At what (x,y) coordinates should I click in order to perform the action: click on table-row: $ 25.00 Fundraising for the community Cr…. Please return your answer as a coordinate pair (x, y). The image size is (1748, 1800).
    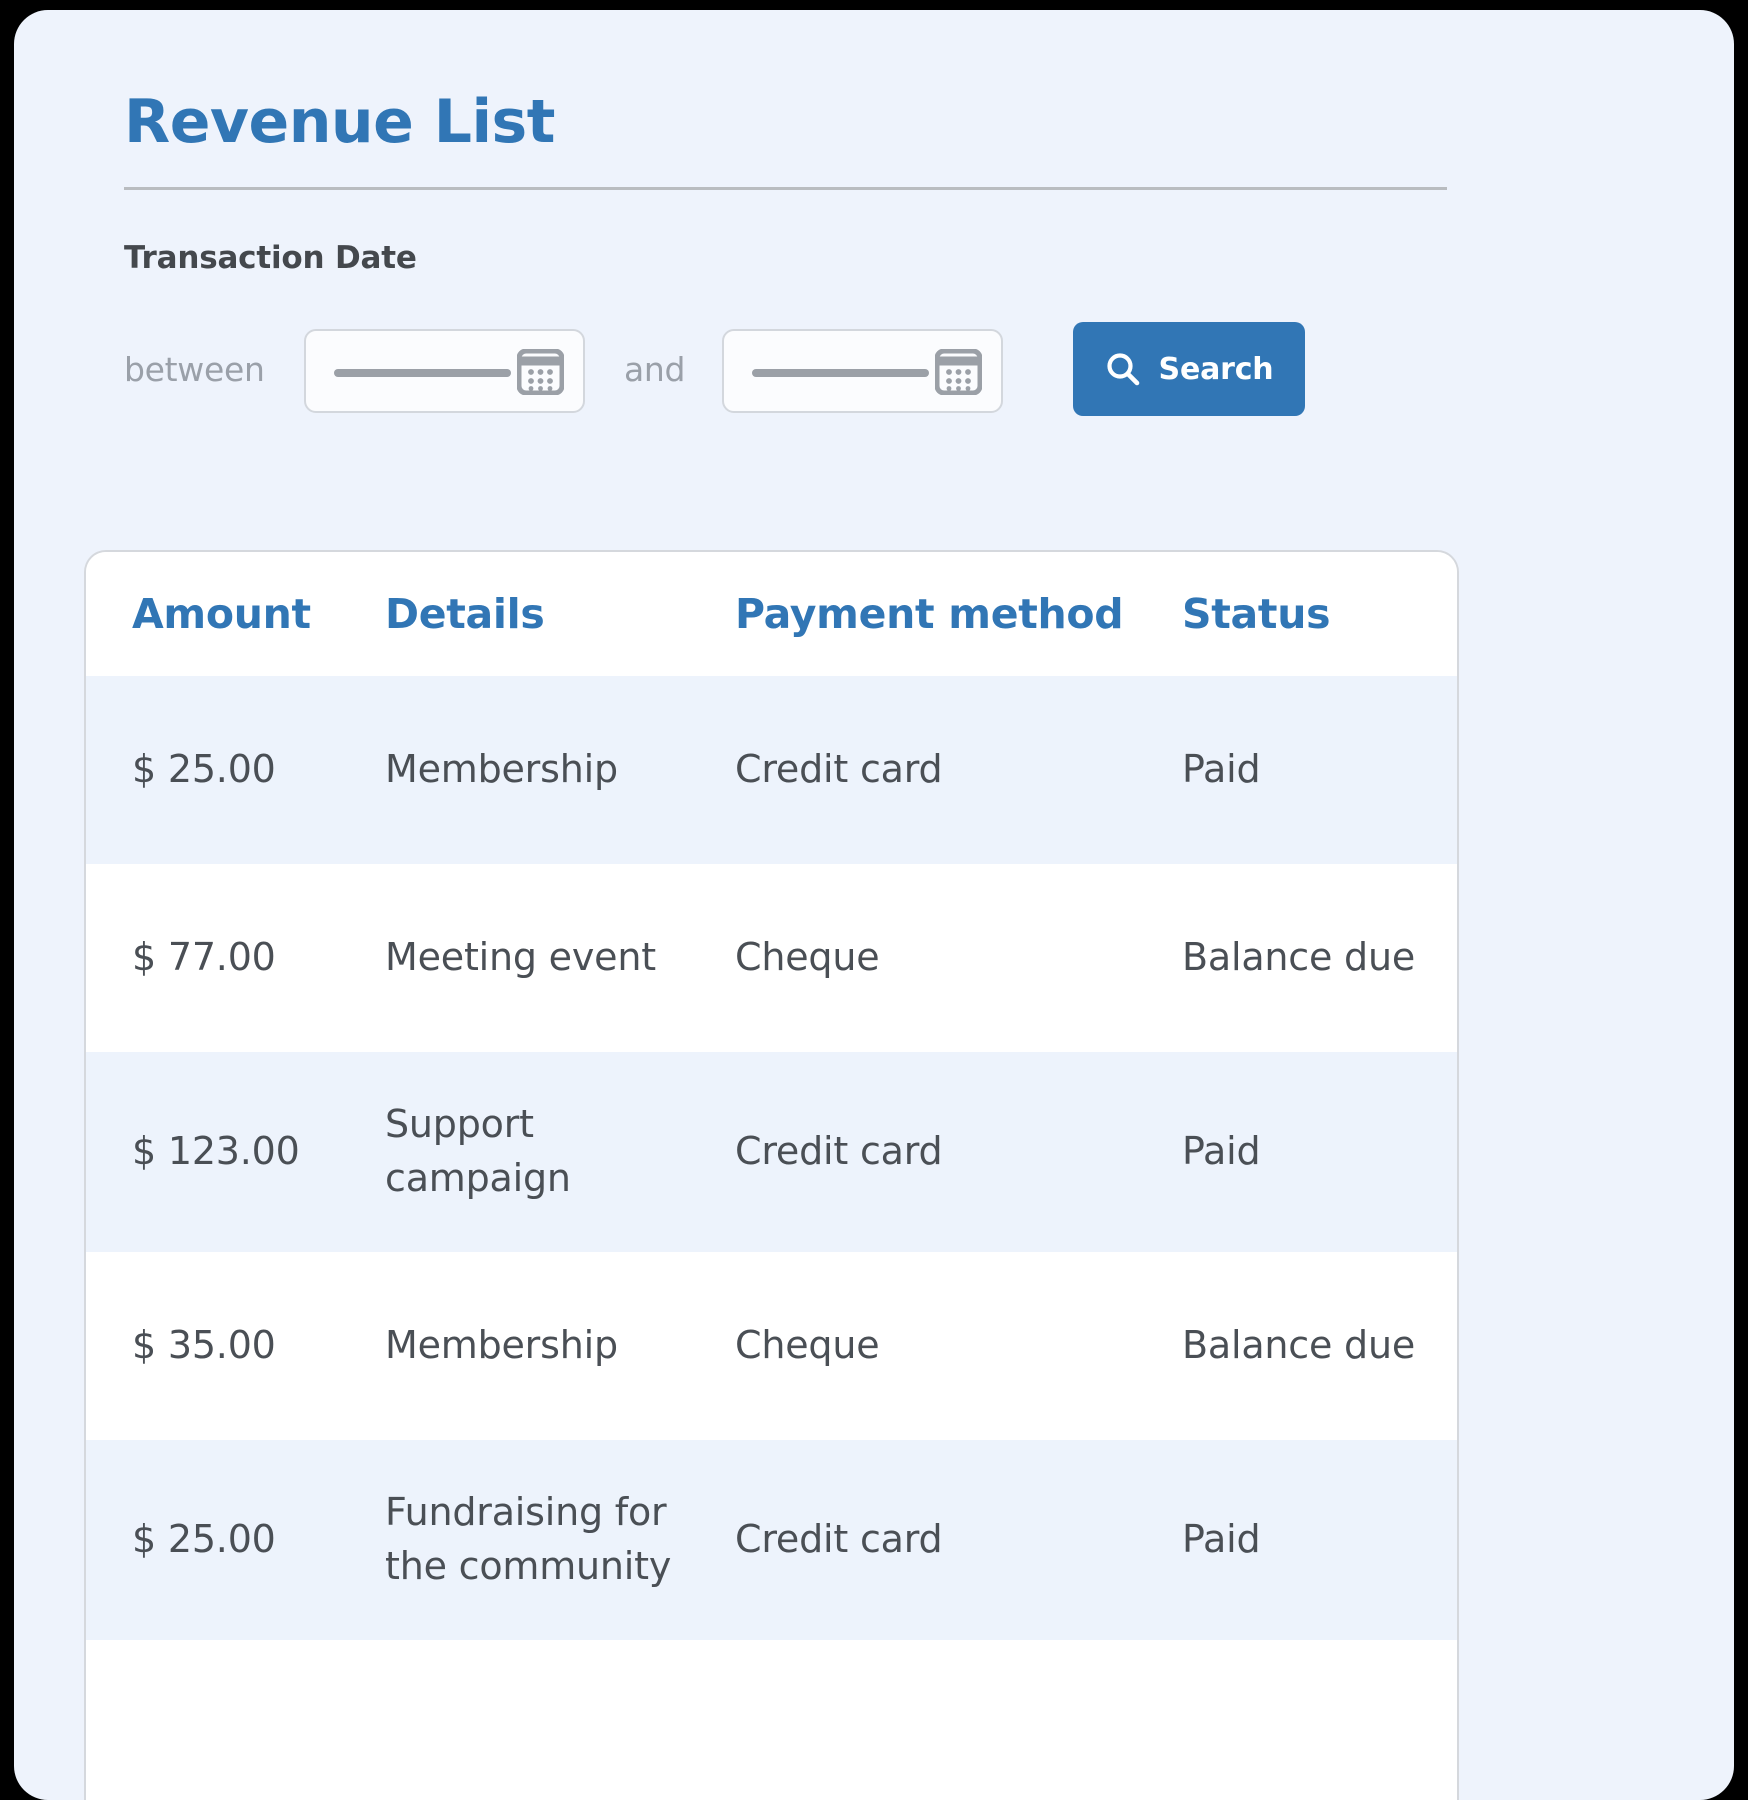
    Looking at the image, I should click on (771, 1540).